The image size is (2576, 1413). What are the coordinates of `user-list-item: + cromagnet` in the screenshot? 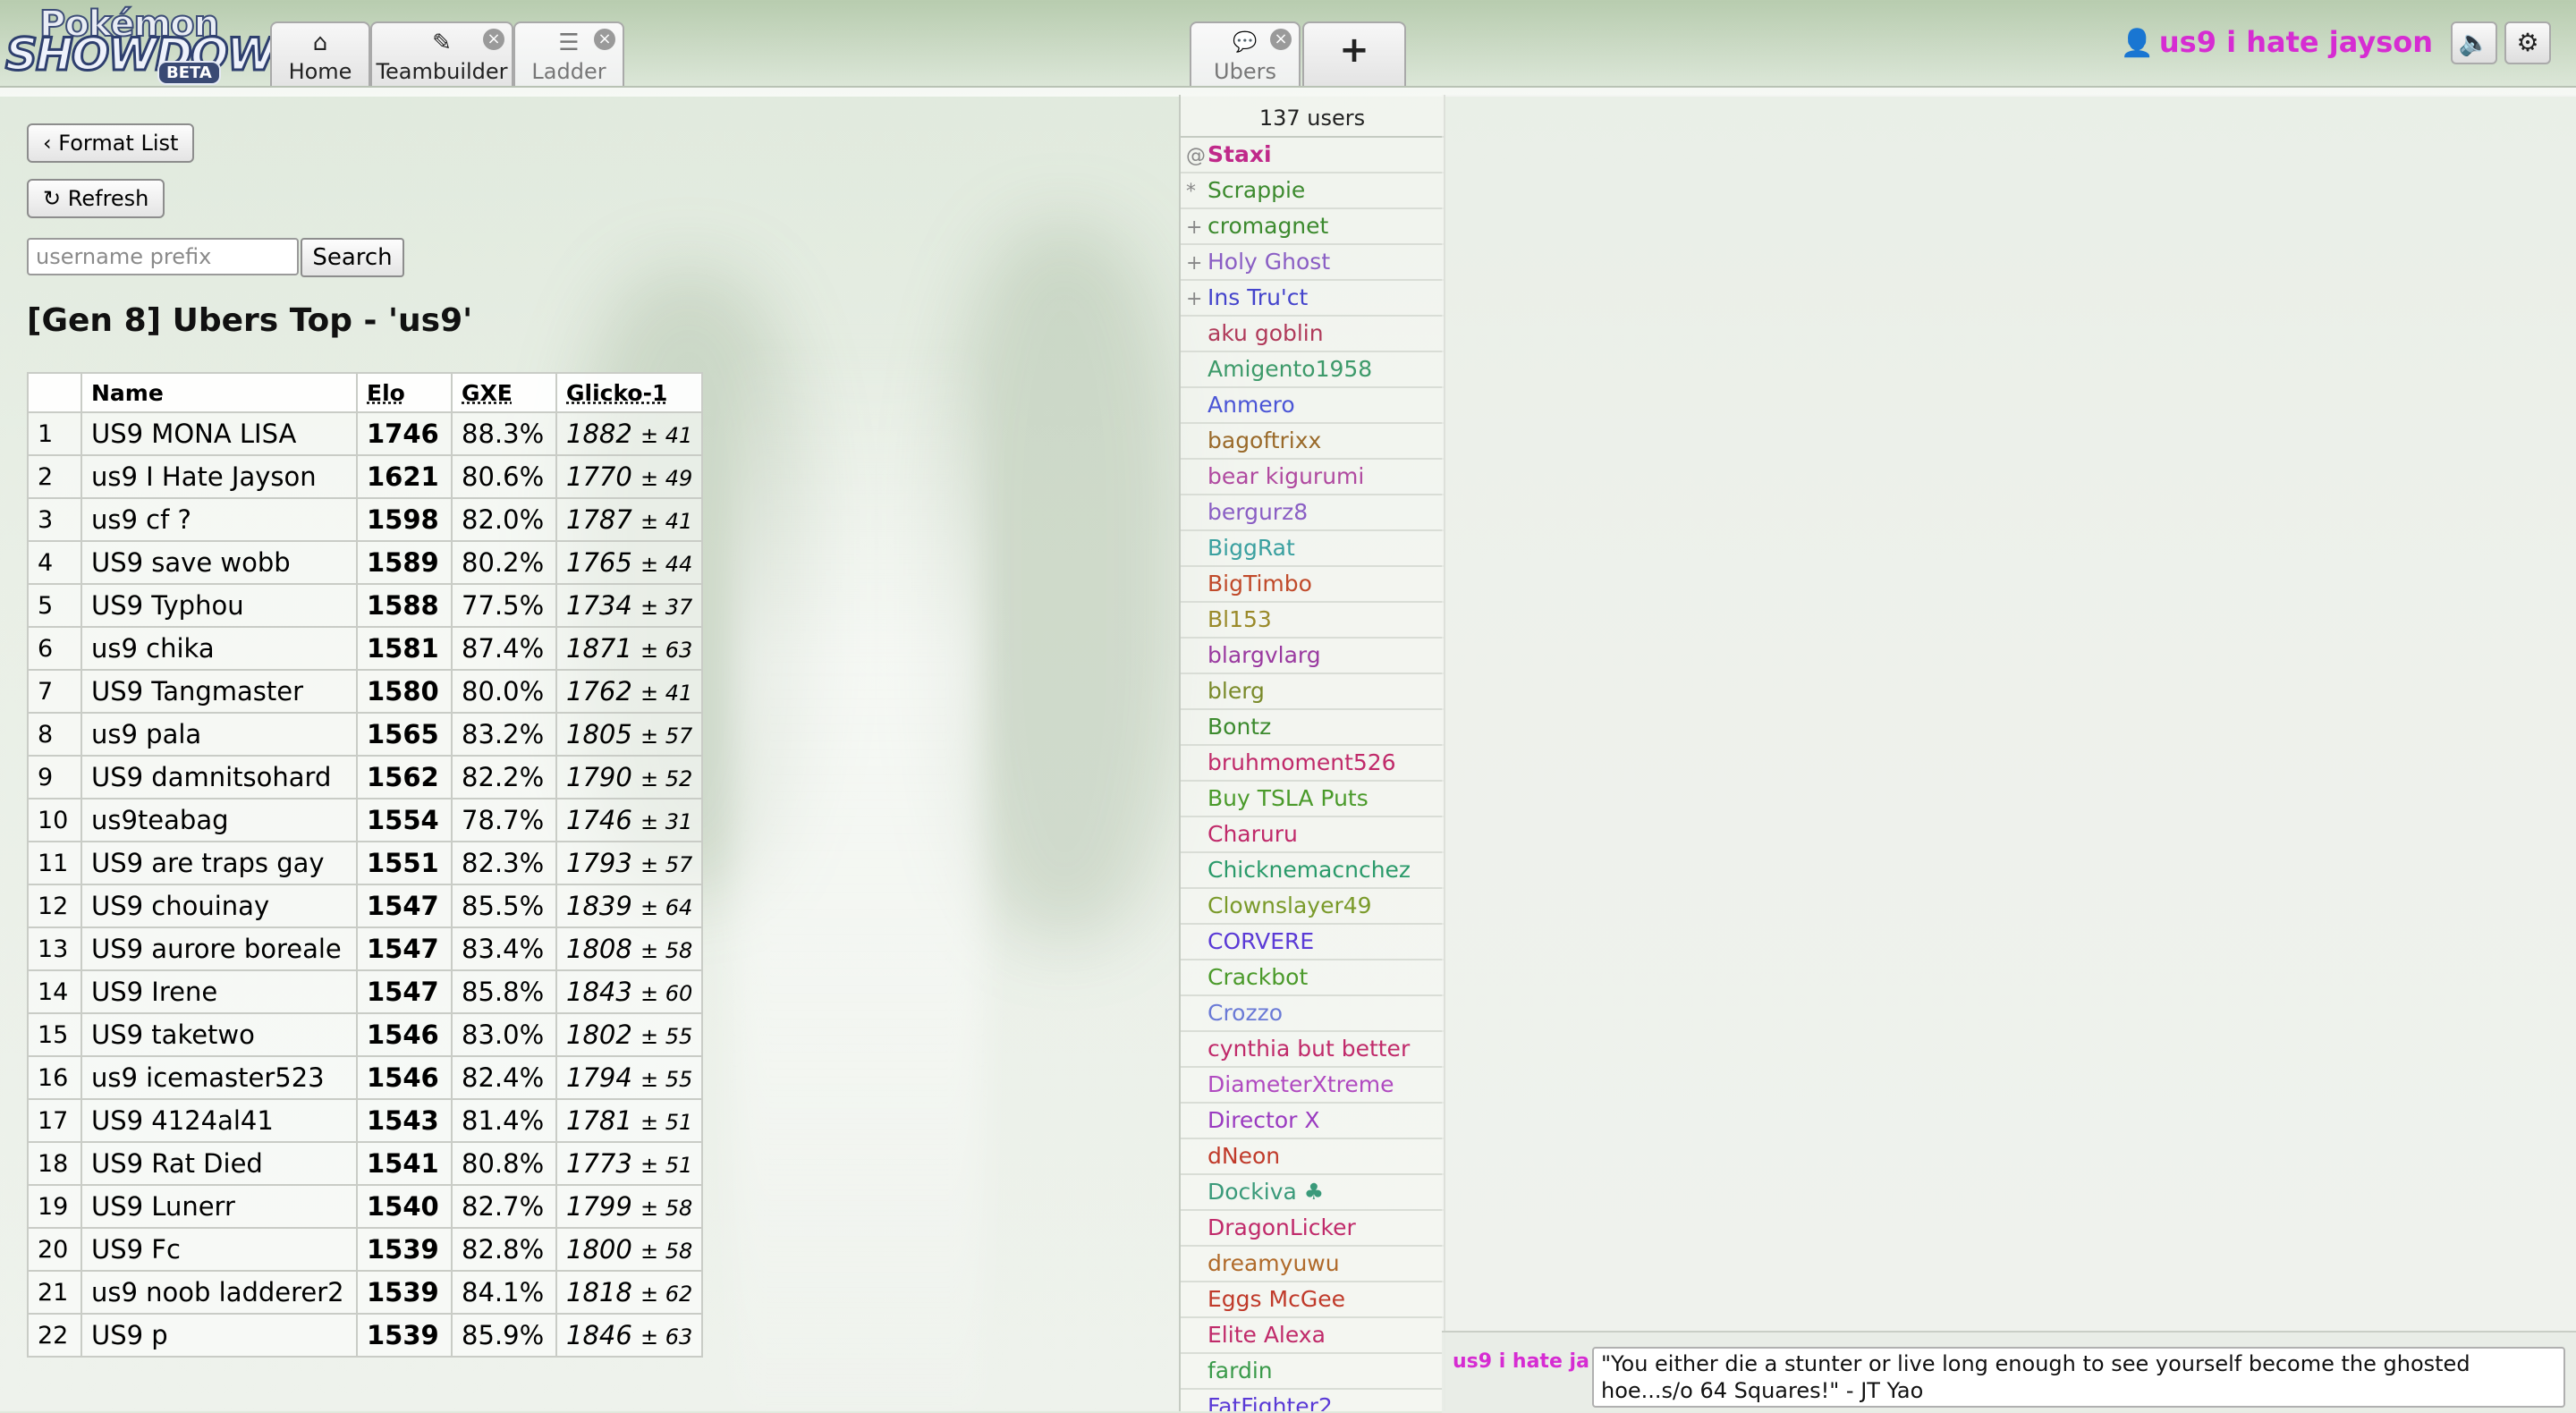 It's located at (1312, 227).